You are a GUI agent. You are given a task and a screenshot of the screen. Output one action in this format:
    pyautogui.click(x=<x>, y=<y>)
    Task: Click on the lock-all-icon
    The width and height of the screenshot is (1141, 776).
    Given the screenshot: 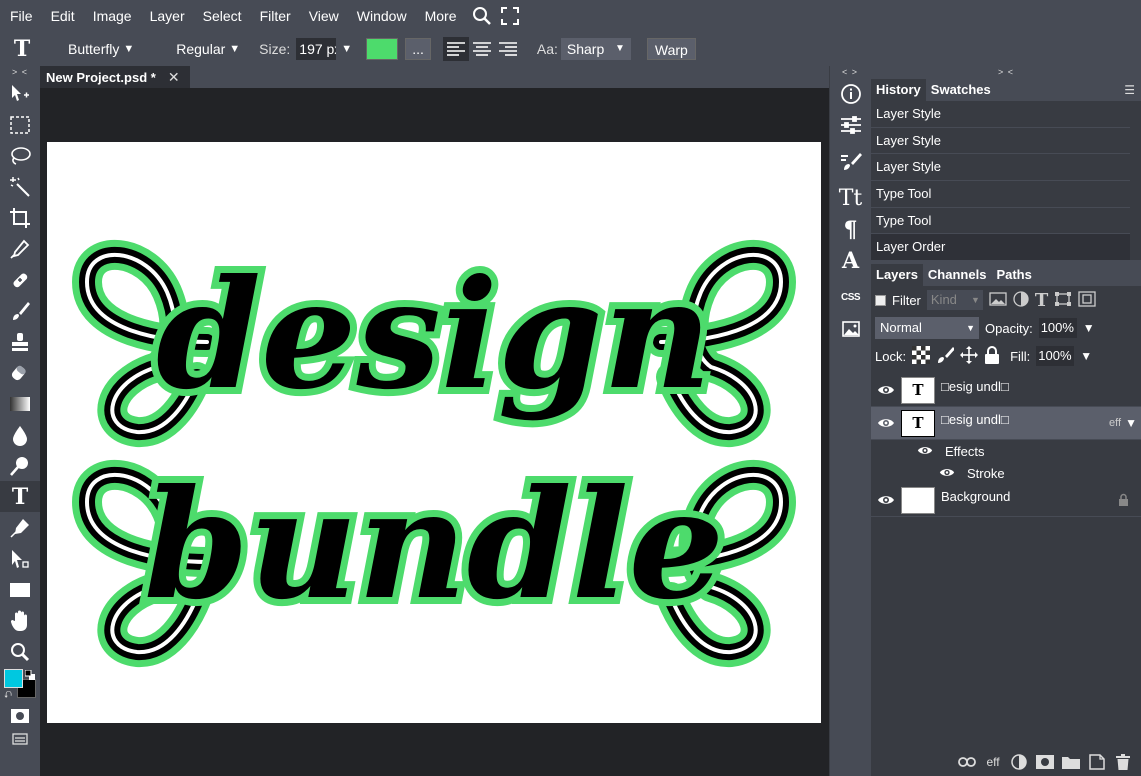 What is the action you would take?
    pyautogui.click(x=992, y=356)
    